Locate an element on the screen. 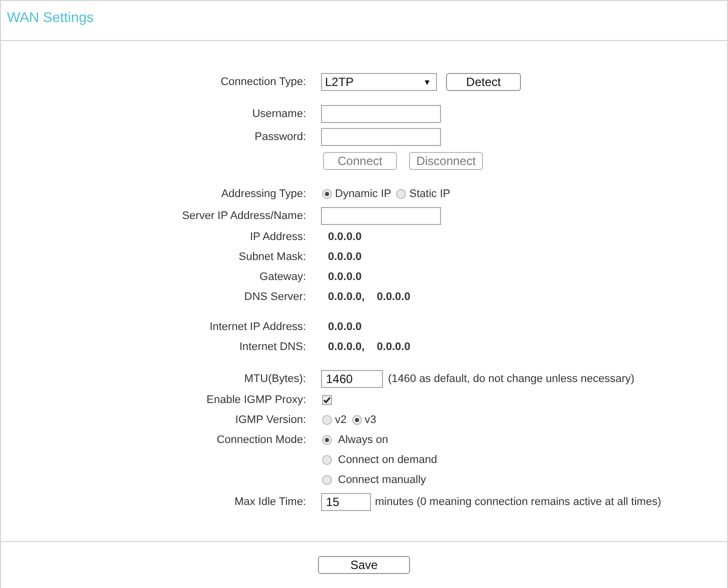 The height and width of the screenshot is (588, 728). page-title: WAN Settings is located at coordinates (50, 17).